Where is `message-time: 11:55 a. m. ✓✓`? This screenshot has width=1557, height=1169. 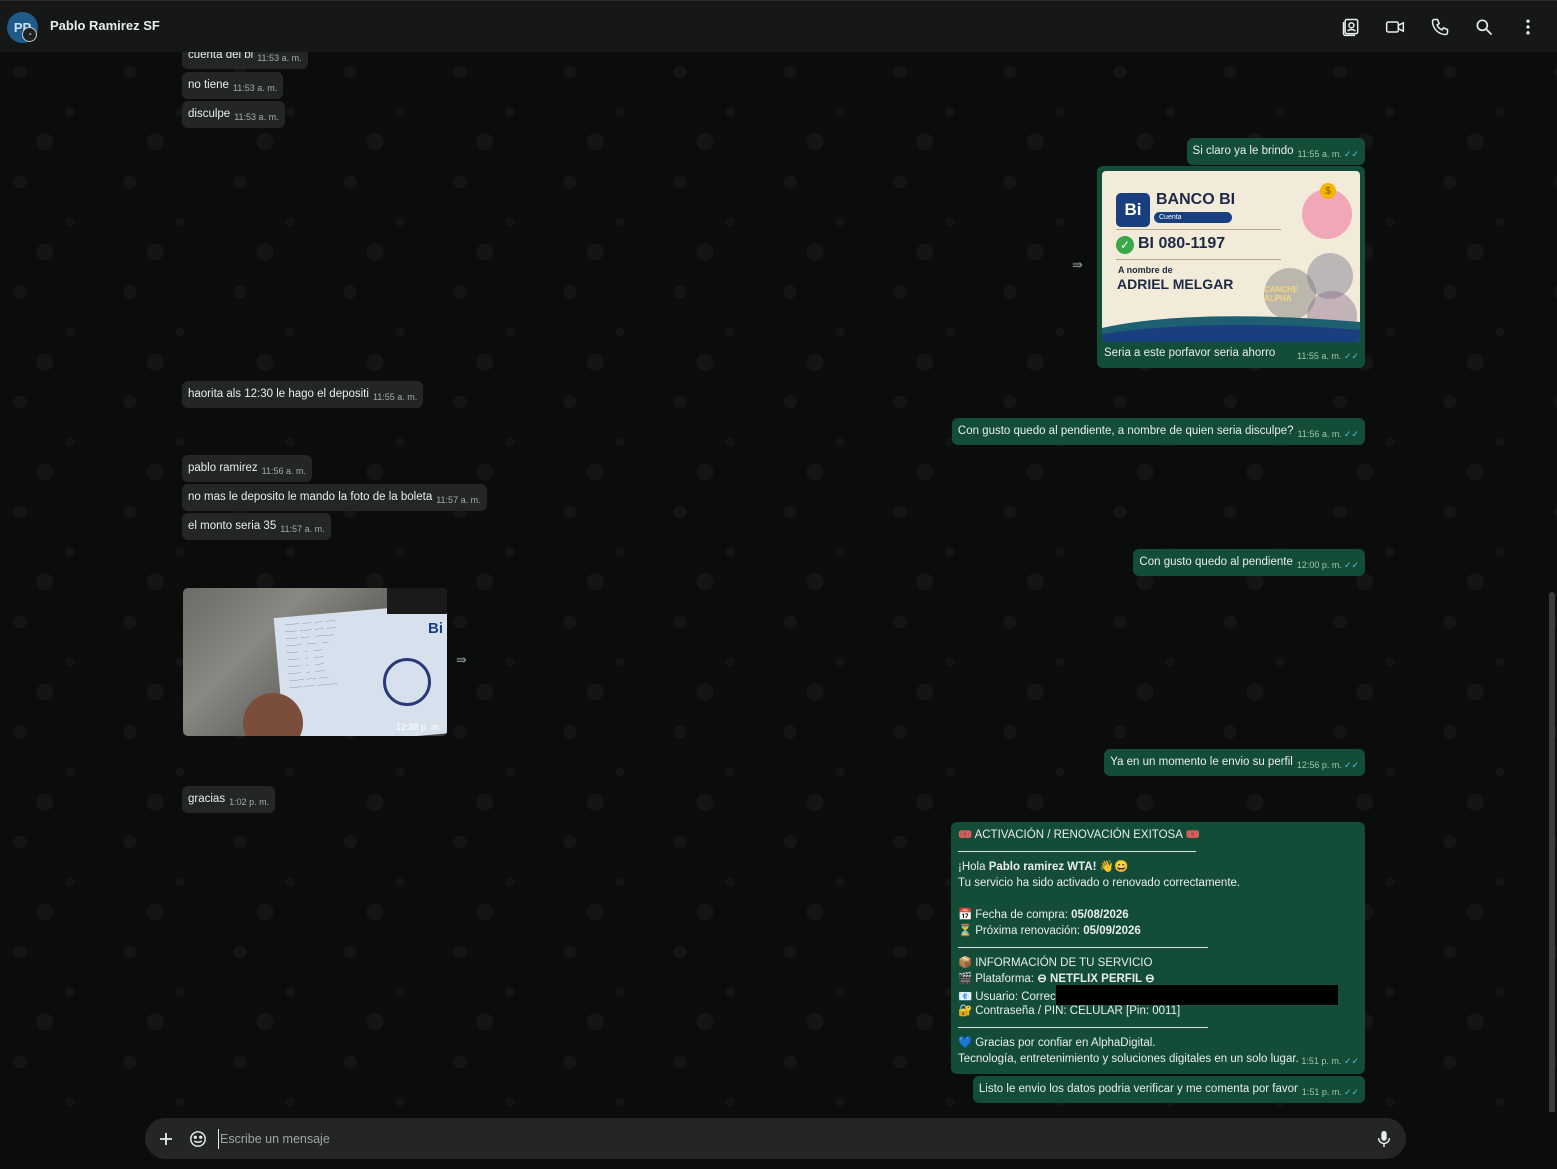
message-time: 11:55 a. m. ✓✓ is located at coordinates (1328, 356).